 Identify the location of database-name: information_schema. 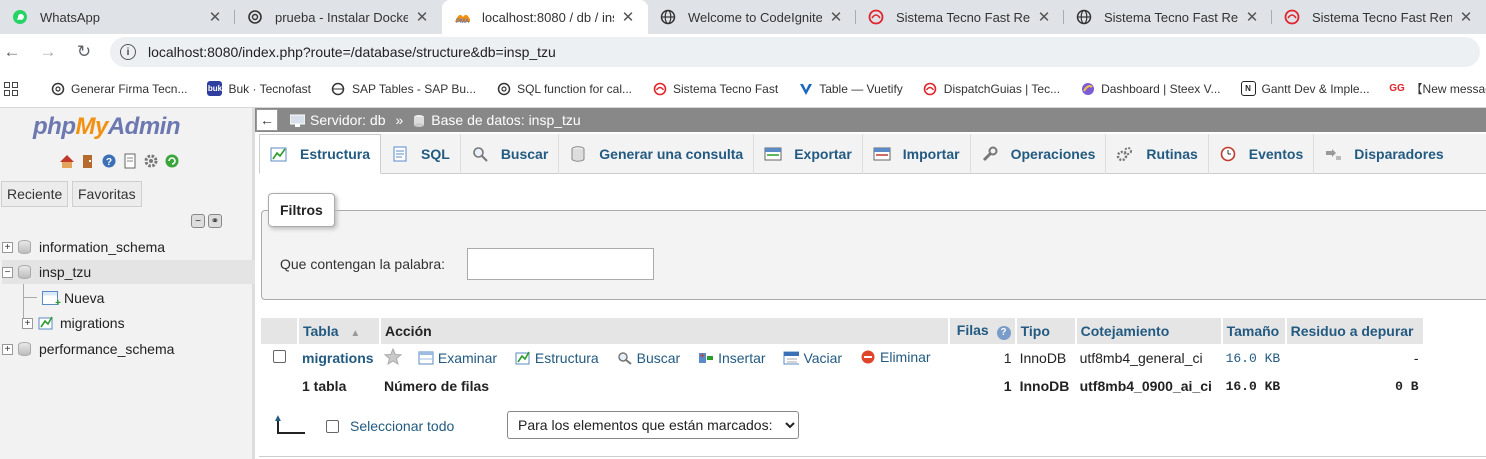
(102, 247).